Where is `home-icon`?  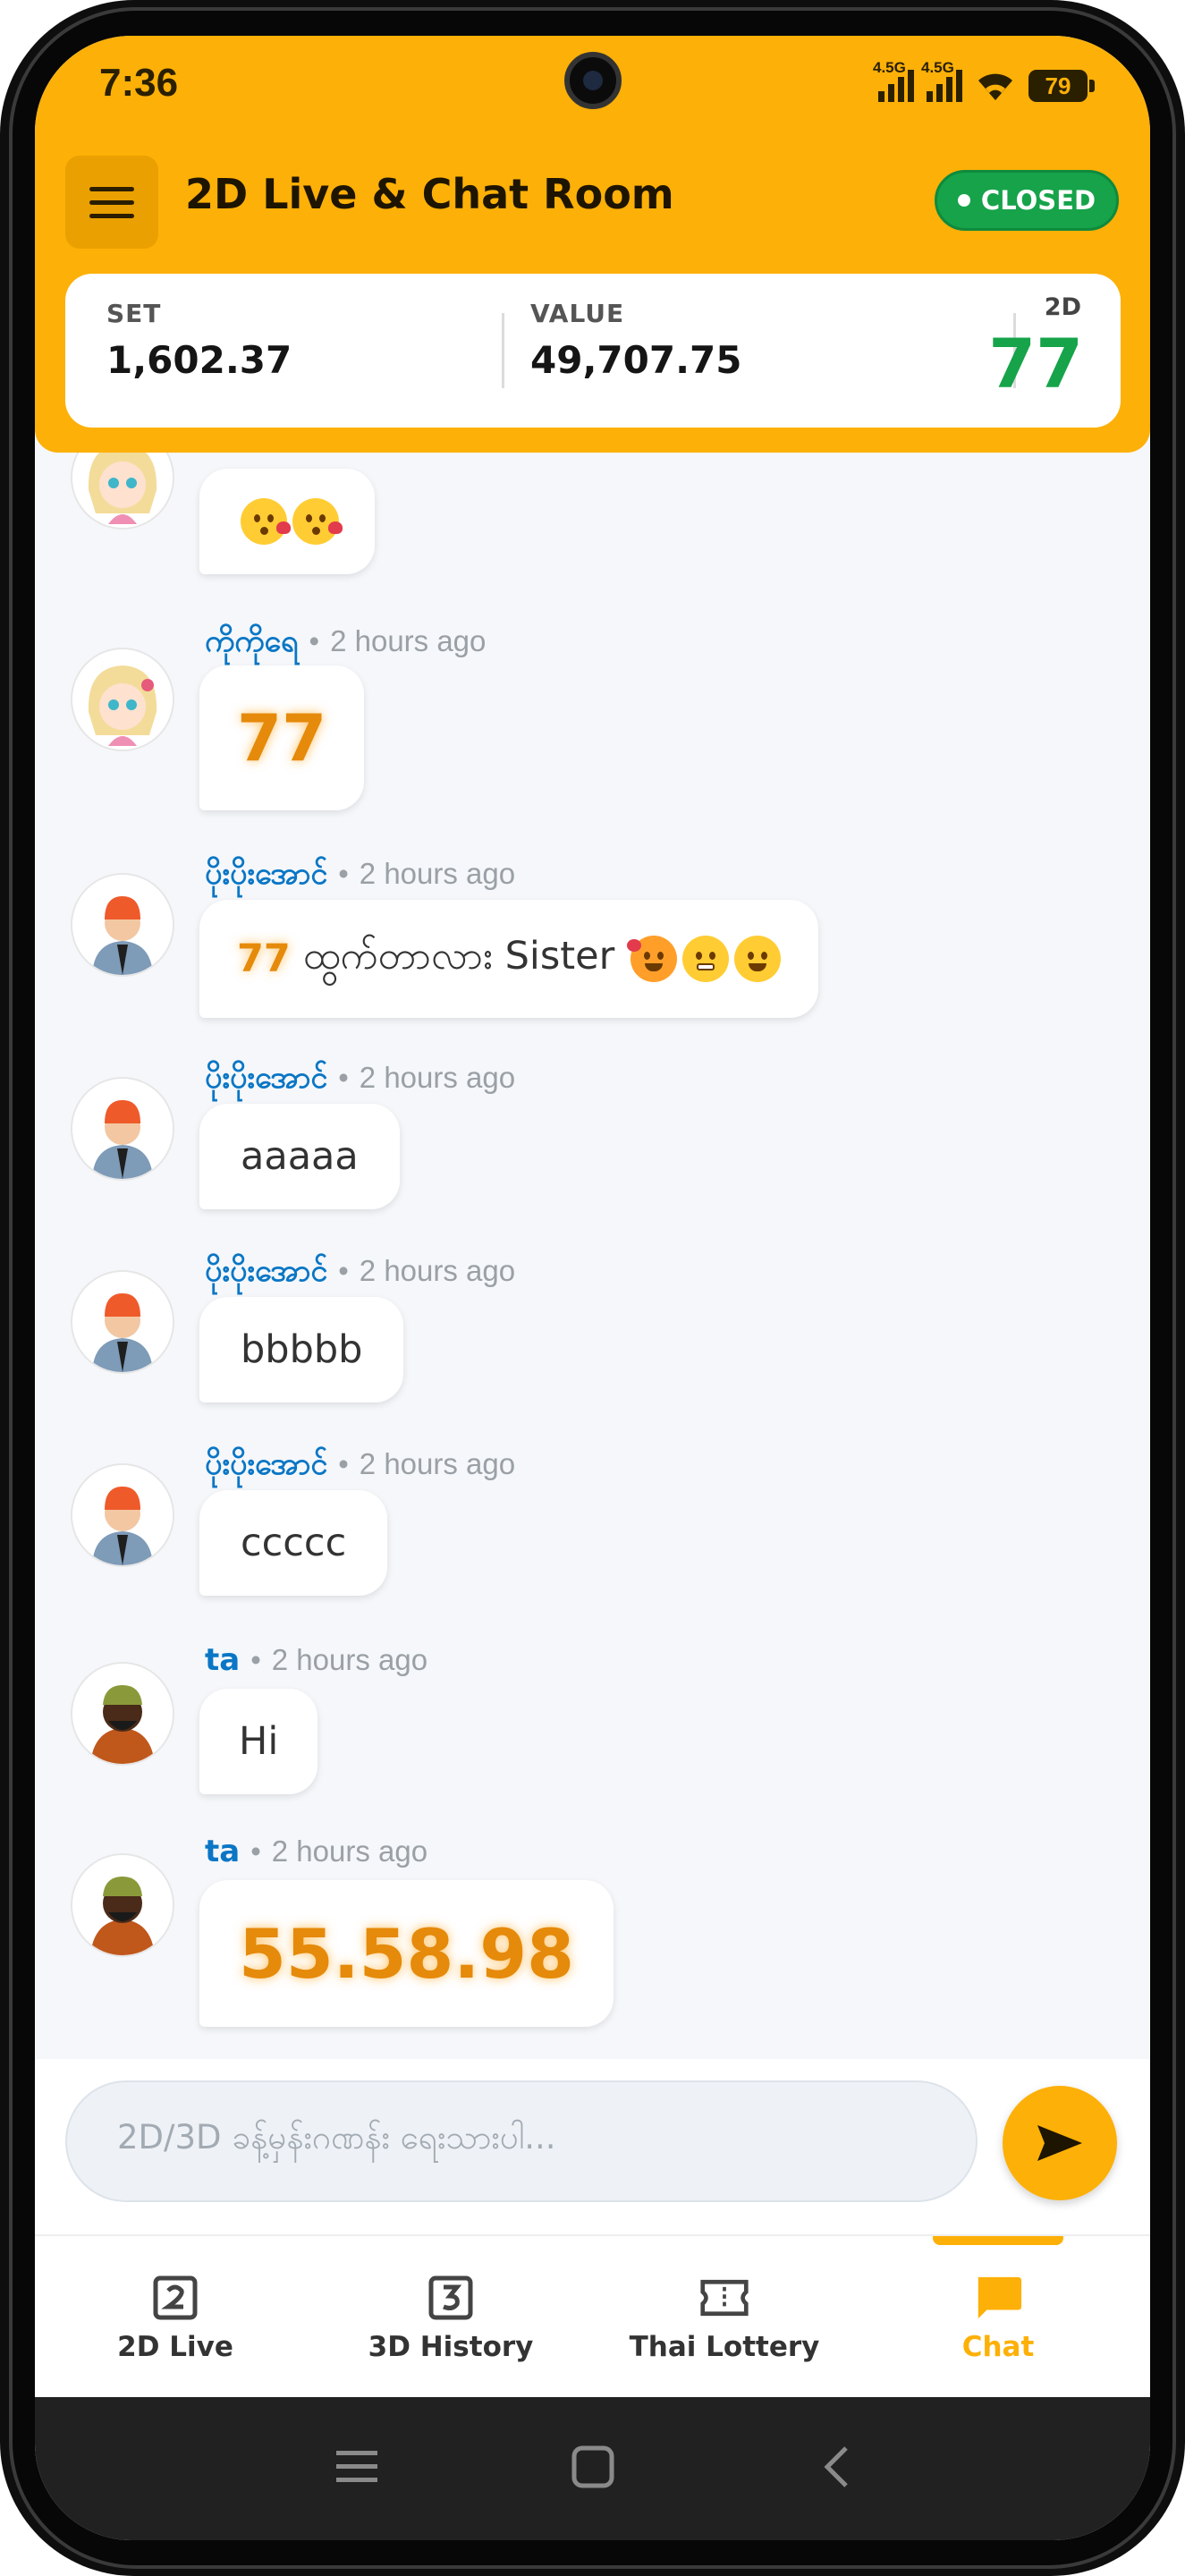
home-icon is located at coordinates (592, 2466).